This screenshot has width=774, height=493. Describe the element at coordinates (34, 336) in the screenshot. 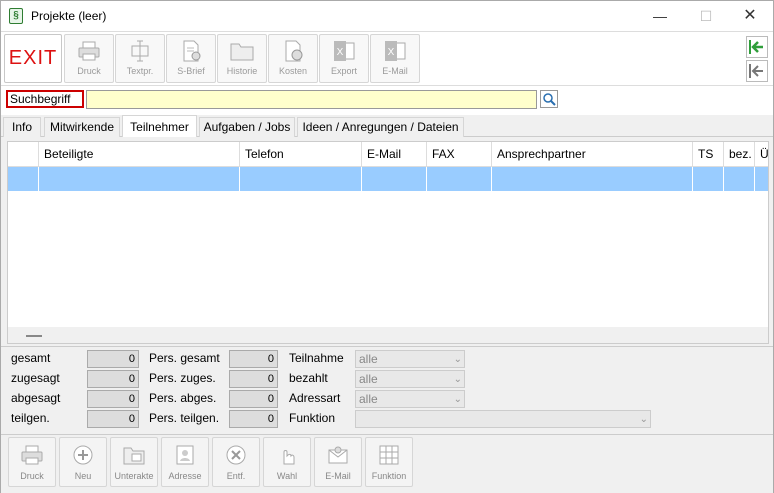

I see `splitter-grip` at that location.